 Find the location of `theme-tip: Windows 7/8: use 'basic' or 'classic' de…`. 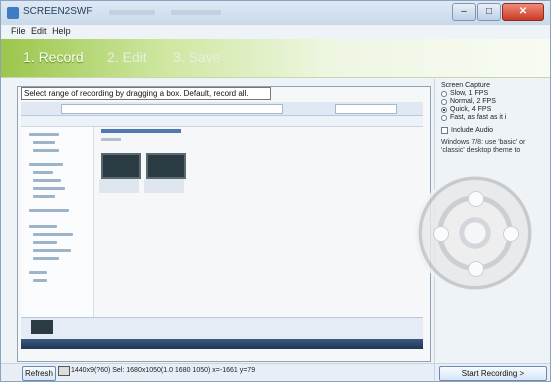

theme-tip: Windows 7/8: use 'basic' or 'classic' de… is located at coordinates (483, 146).